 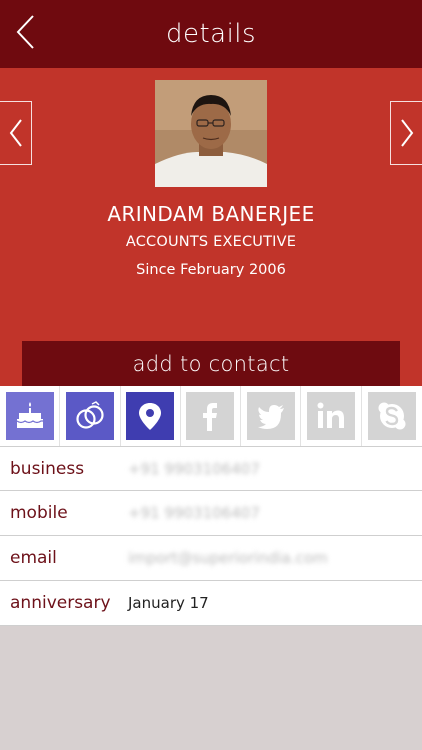 I want to click on chevron-right-icon, so click(x=406, y=133).